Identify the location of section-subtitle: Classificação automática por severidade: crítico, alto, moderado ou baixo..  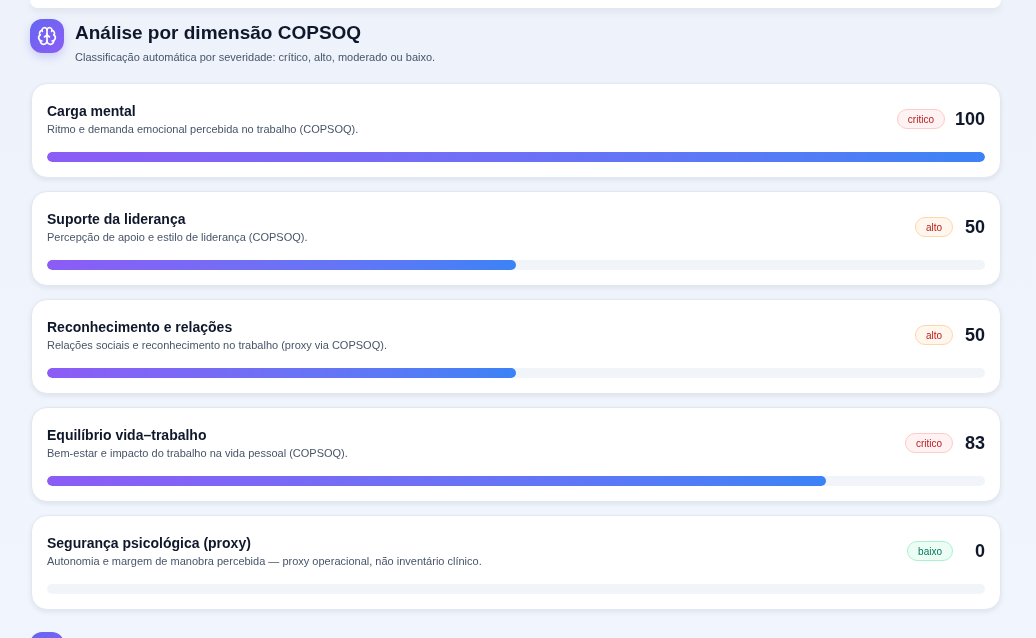
(255, 57).